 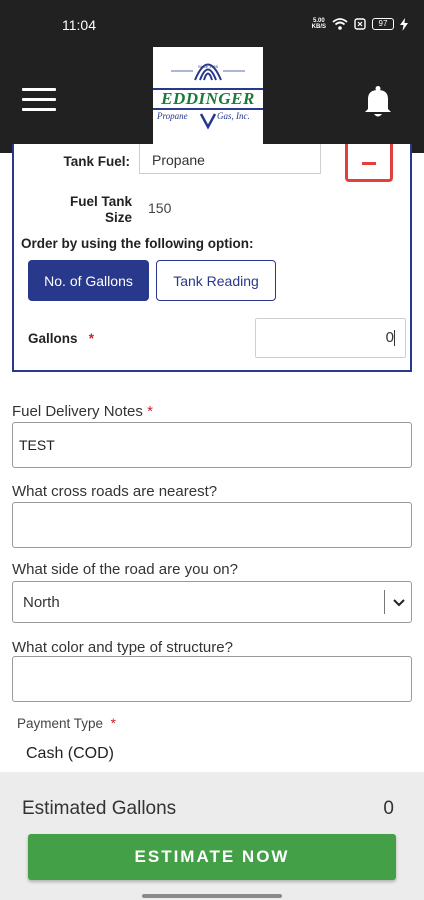 What do you see at coordinates (172, 116) in the screenshot?
I see `logo-propane: Propane` at bounding box center [172, 116].